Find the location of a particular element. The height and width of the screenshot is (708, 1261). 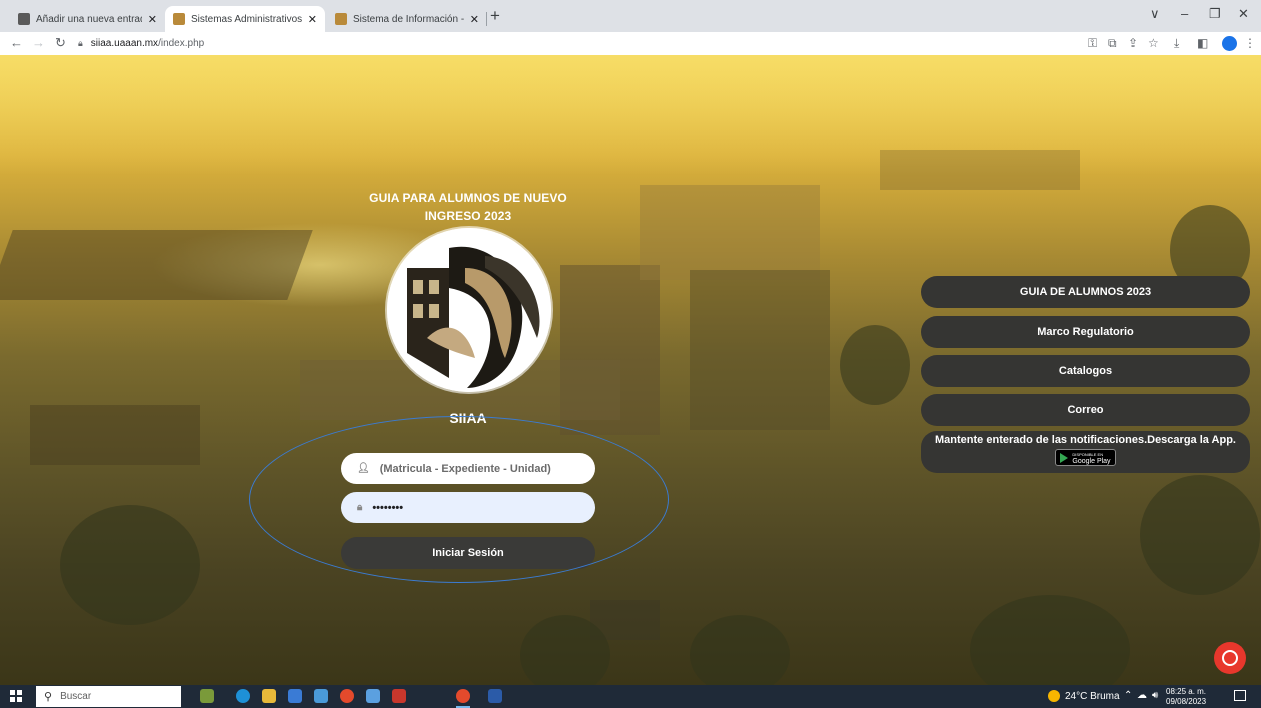

bookmark-star-icon: ☆ is located at coordinates (1153, 43).